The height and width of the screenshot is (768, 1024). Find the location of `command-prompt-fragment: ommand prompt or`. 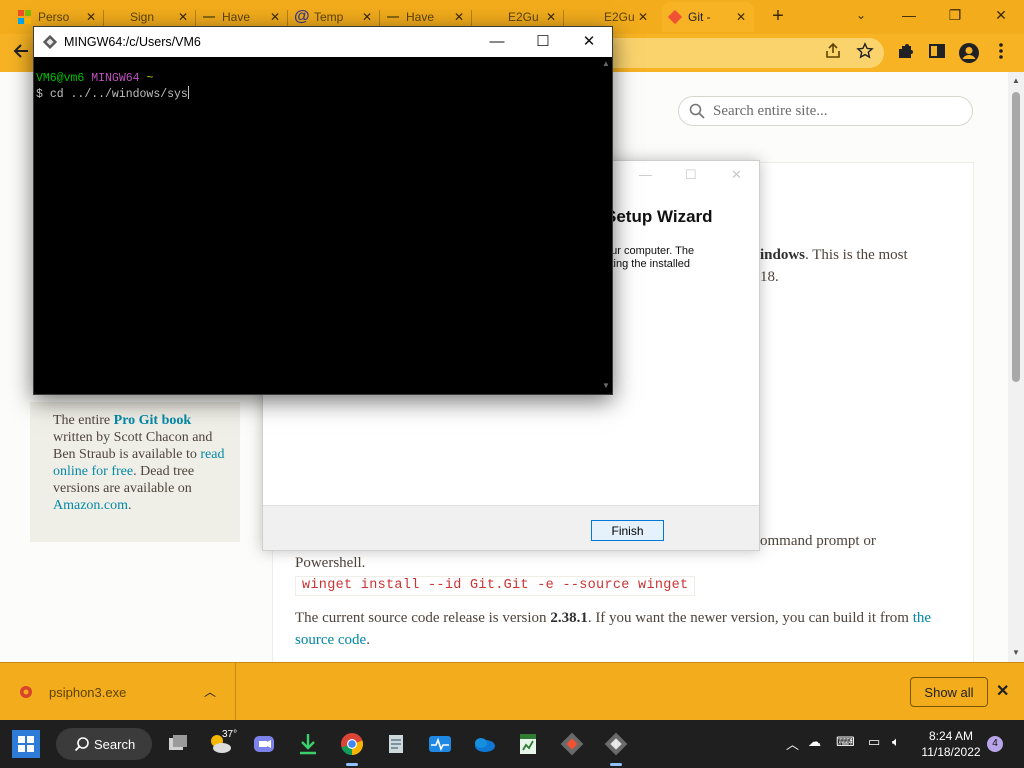

command-prompt-fragment: ommand prompt or is located at coordinates (818, 541).